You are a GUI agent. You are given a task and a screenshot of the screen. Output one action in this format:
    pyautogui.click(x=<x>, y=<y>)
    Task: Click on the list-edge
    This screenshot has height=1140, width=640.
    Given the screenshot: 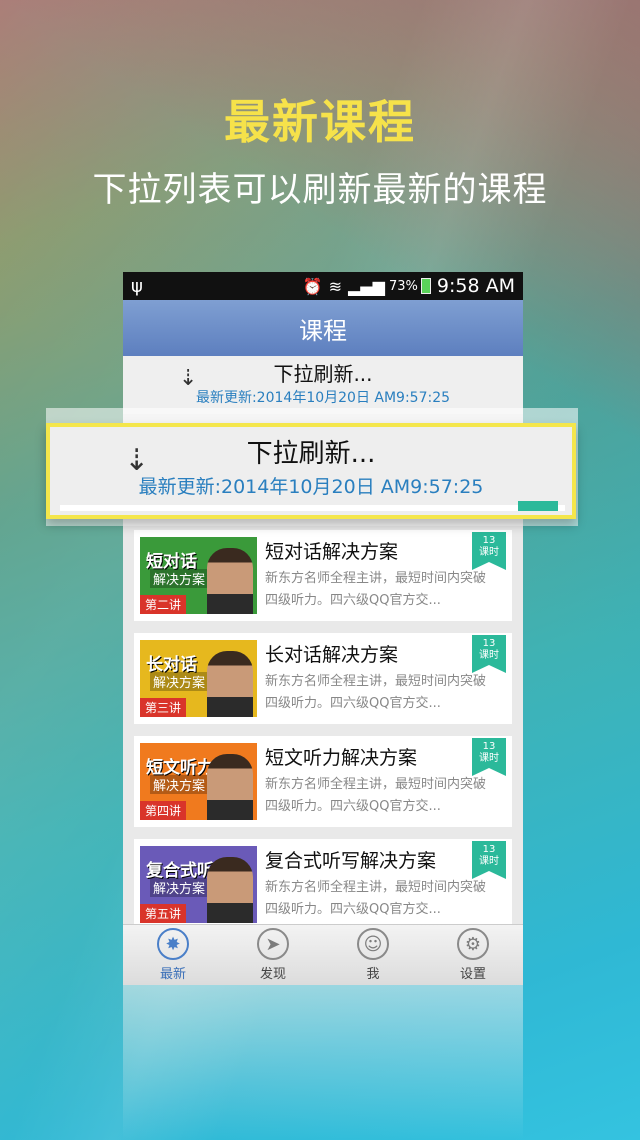 What is the action you would take?
    pyautogui.click(x=312, y=508)
    